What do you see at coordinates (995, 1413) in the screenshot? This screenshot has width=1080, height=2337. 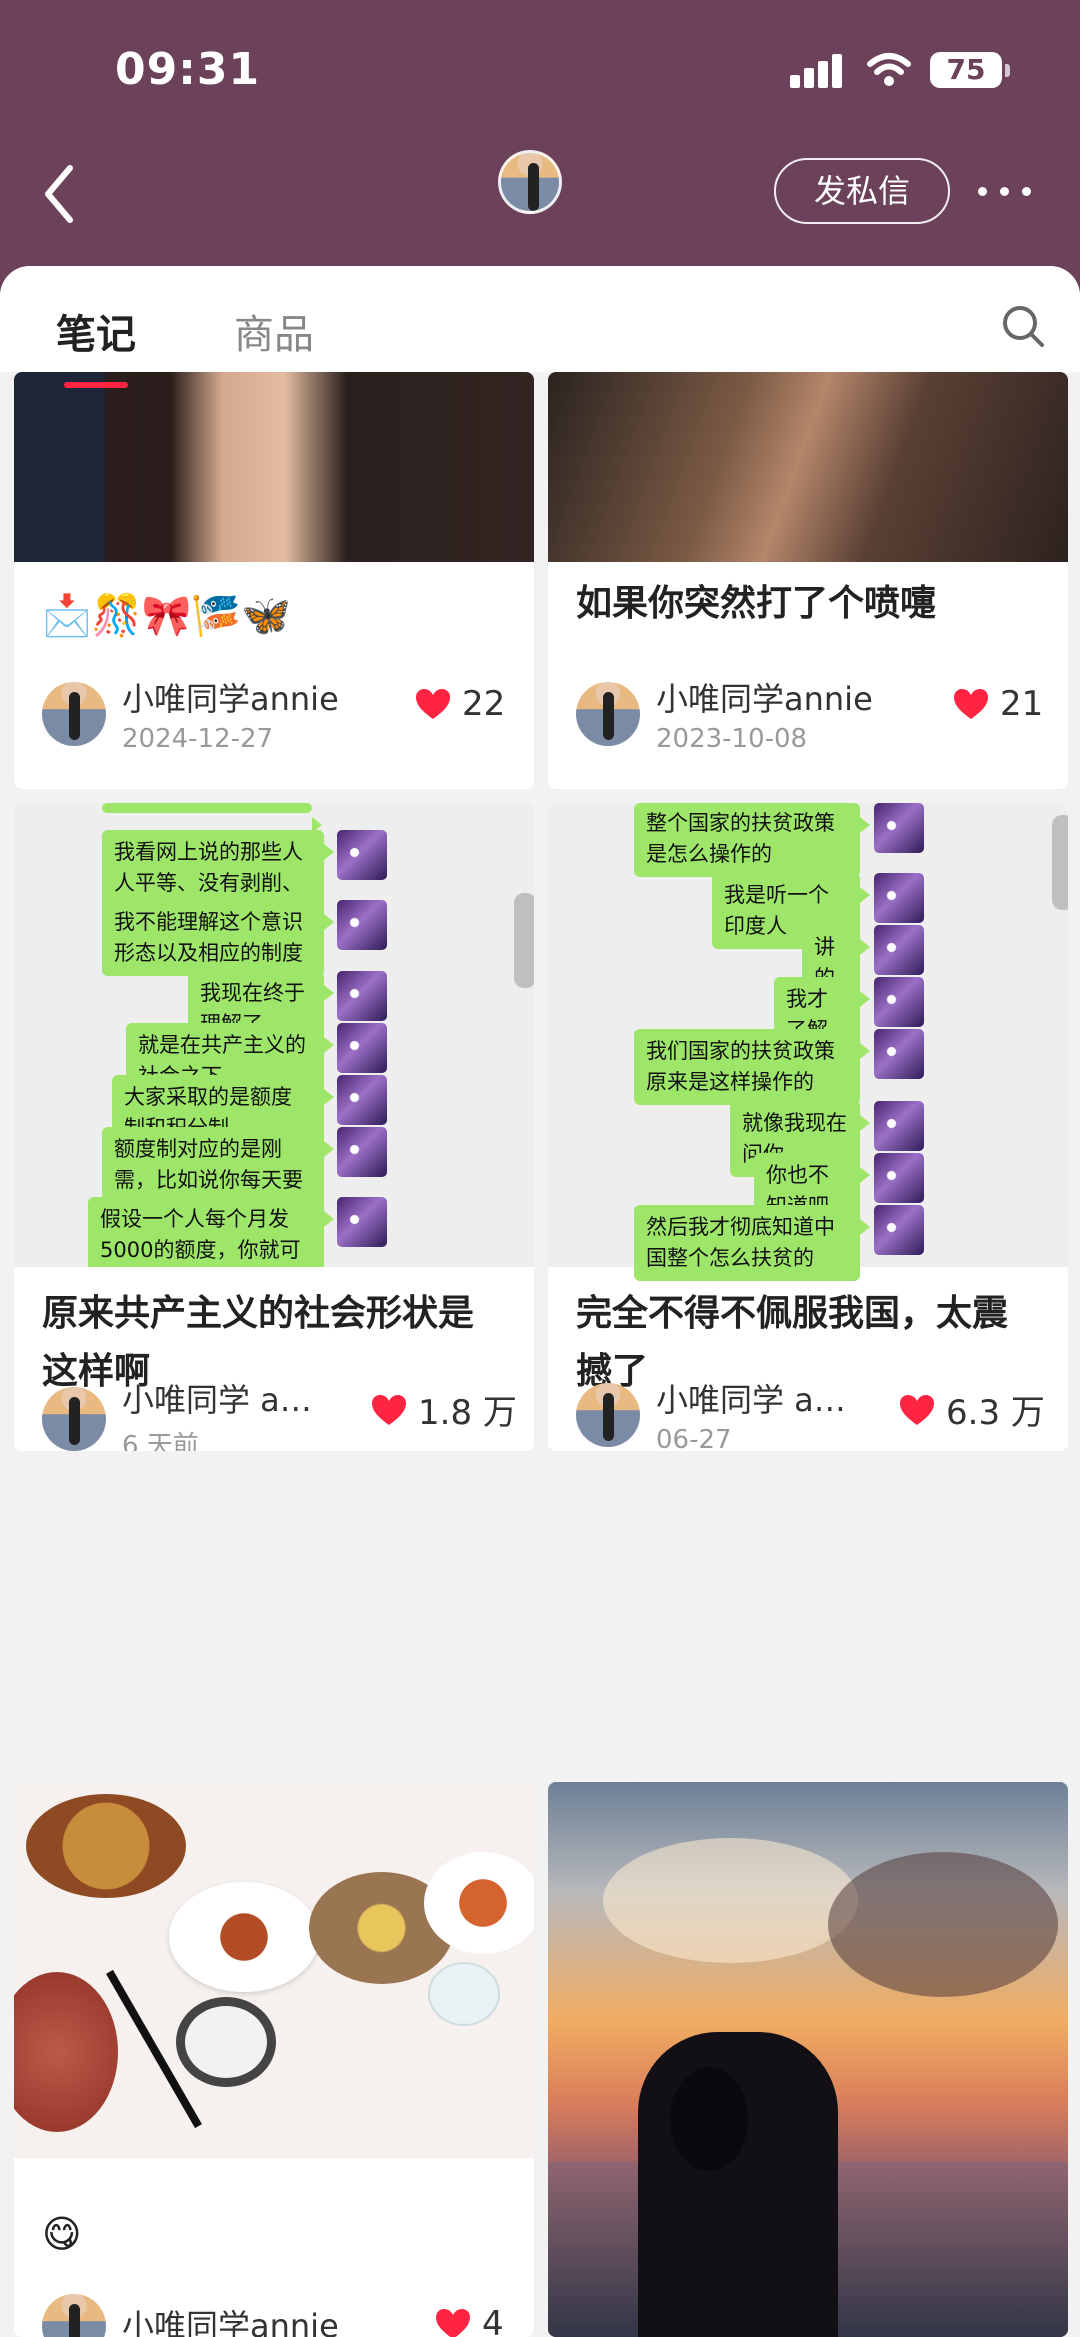 I see `like-count: 6.3 万` at bounding box center [995, 1413].